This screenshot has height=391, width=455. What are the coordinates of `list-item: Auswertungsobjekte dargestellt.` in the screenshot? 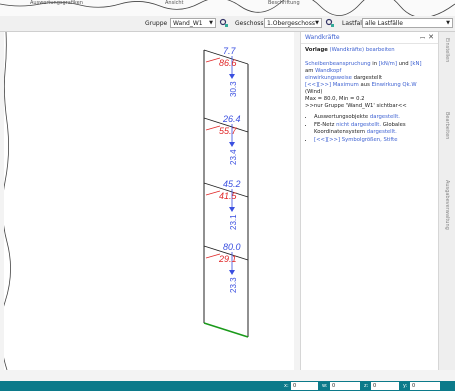 It's located at (374, 117).